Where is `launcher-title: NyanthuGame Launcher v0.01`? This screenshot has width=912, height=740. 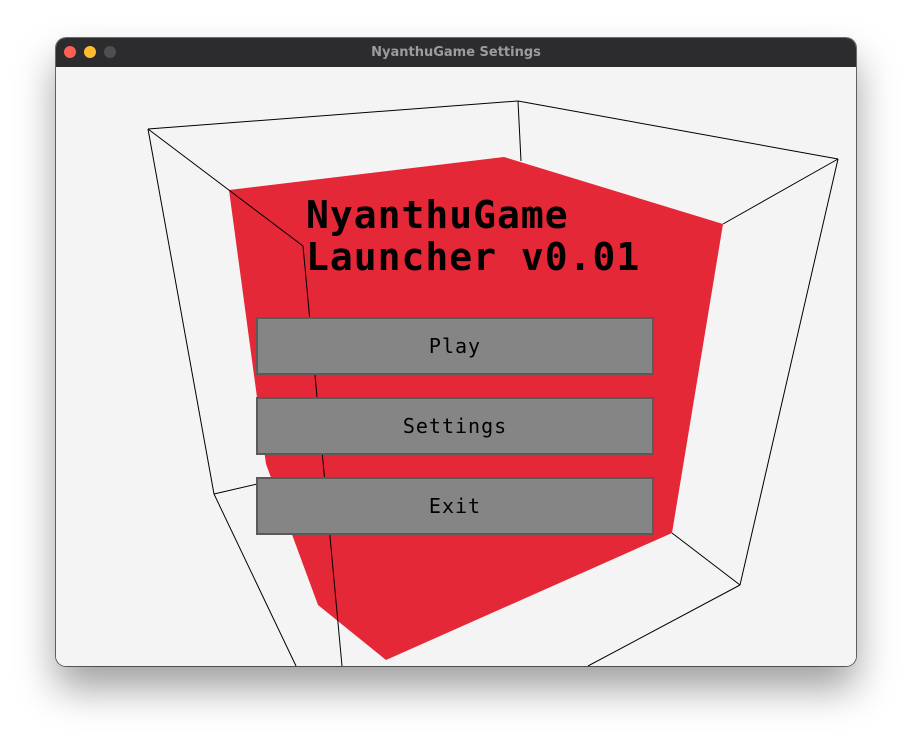 launcher-title: NyanthuGame Launcher v0.01 is located at coordinates (473, 236).